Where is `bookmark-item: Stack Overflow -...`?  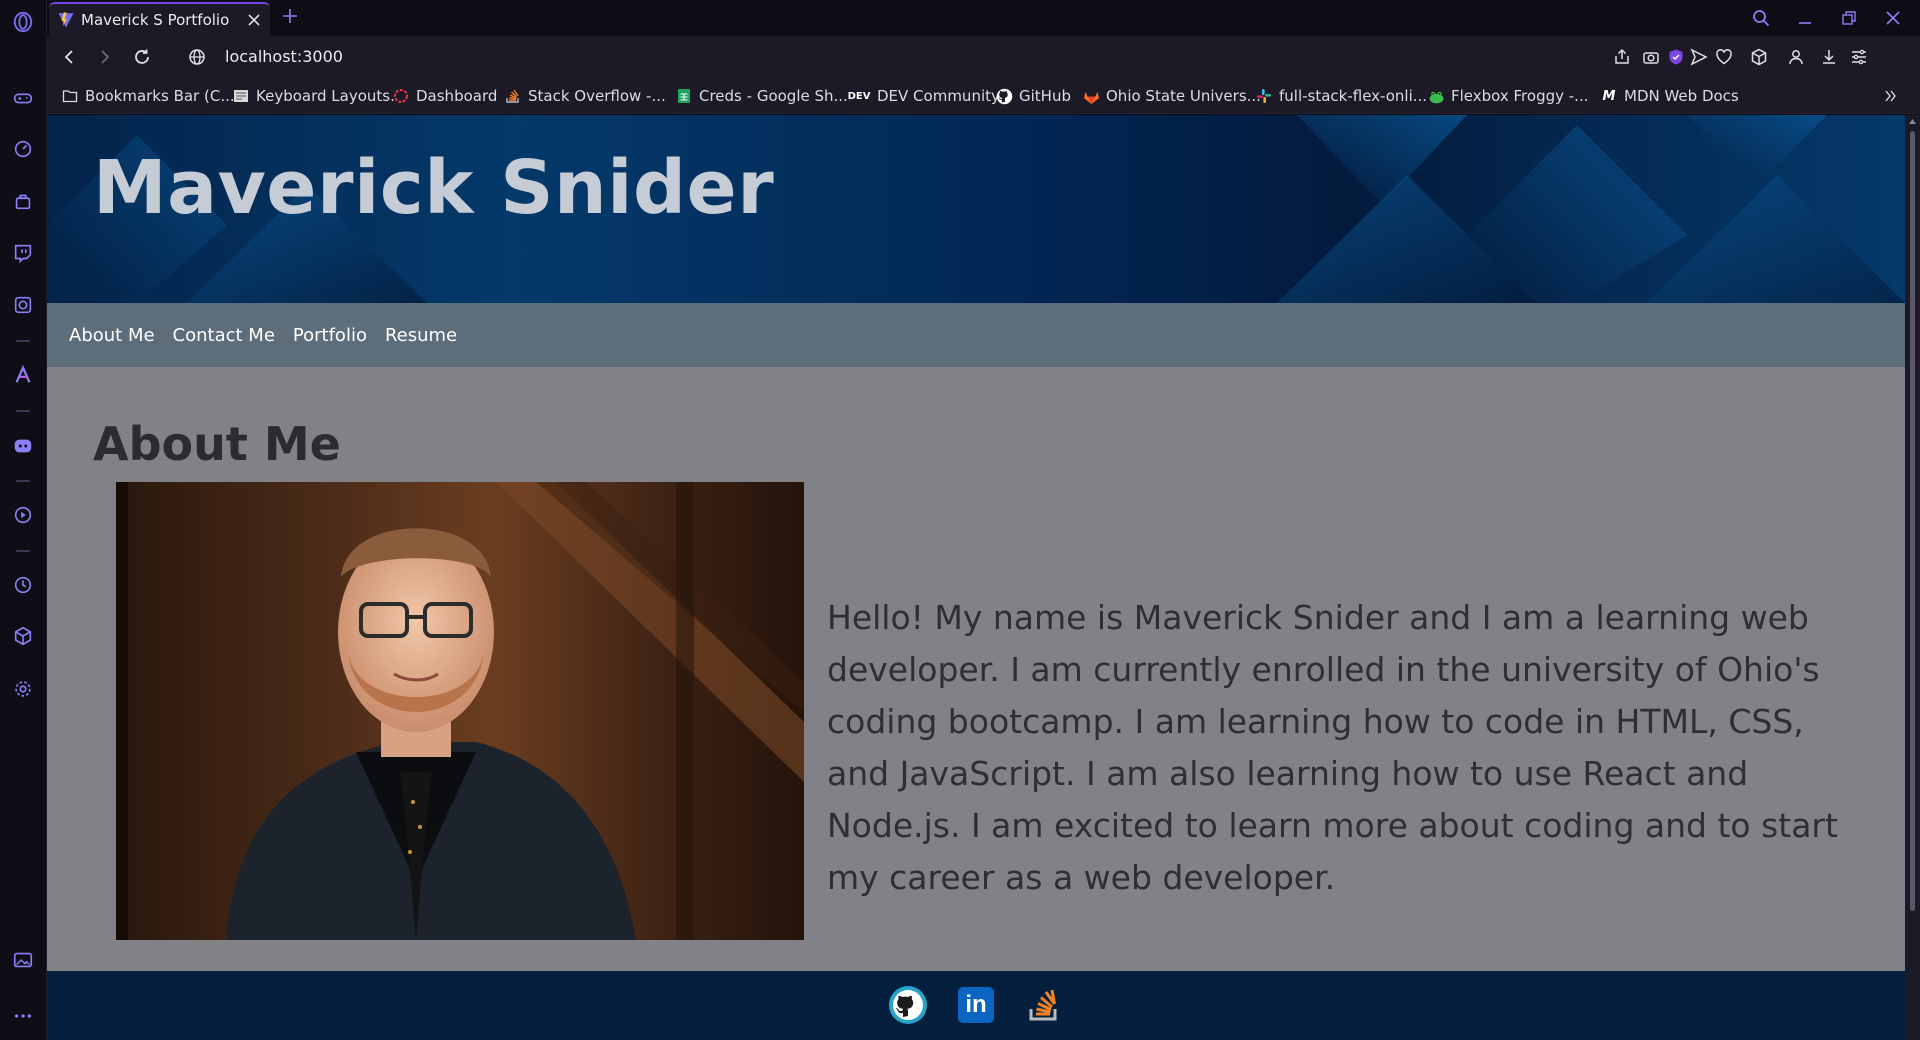
bookmark-item: Stack Overflow -... is located at coordinates (585, 96).